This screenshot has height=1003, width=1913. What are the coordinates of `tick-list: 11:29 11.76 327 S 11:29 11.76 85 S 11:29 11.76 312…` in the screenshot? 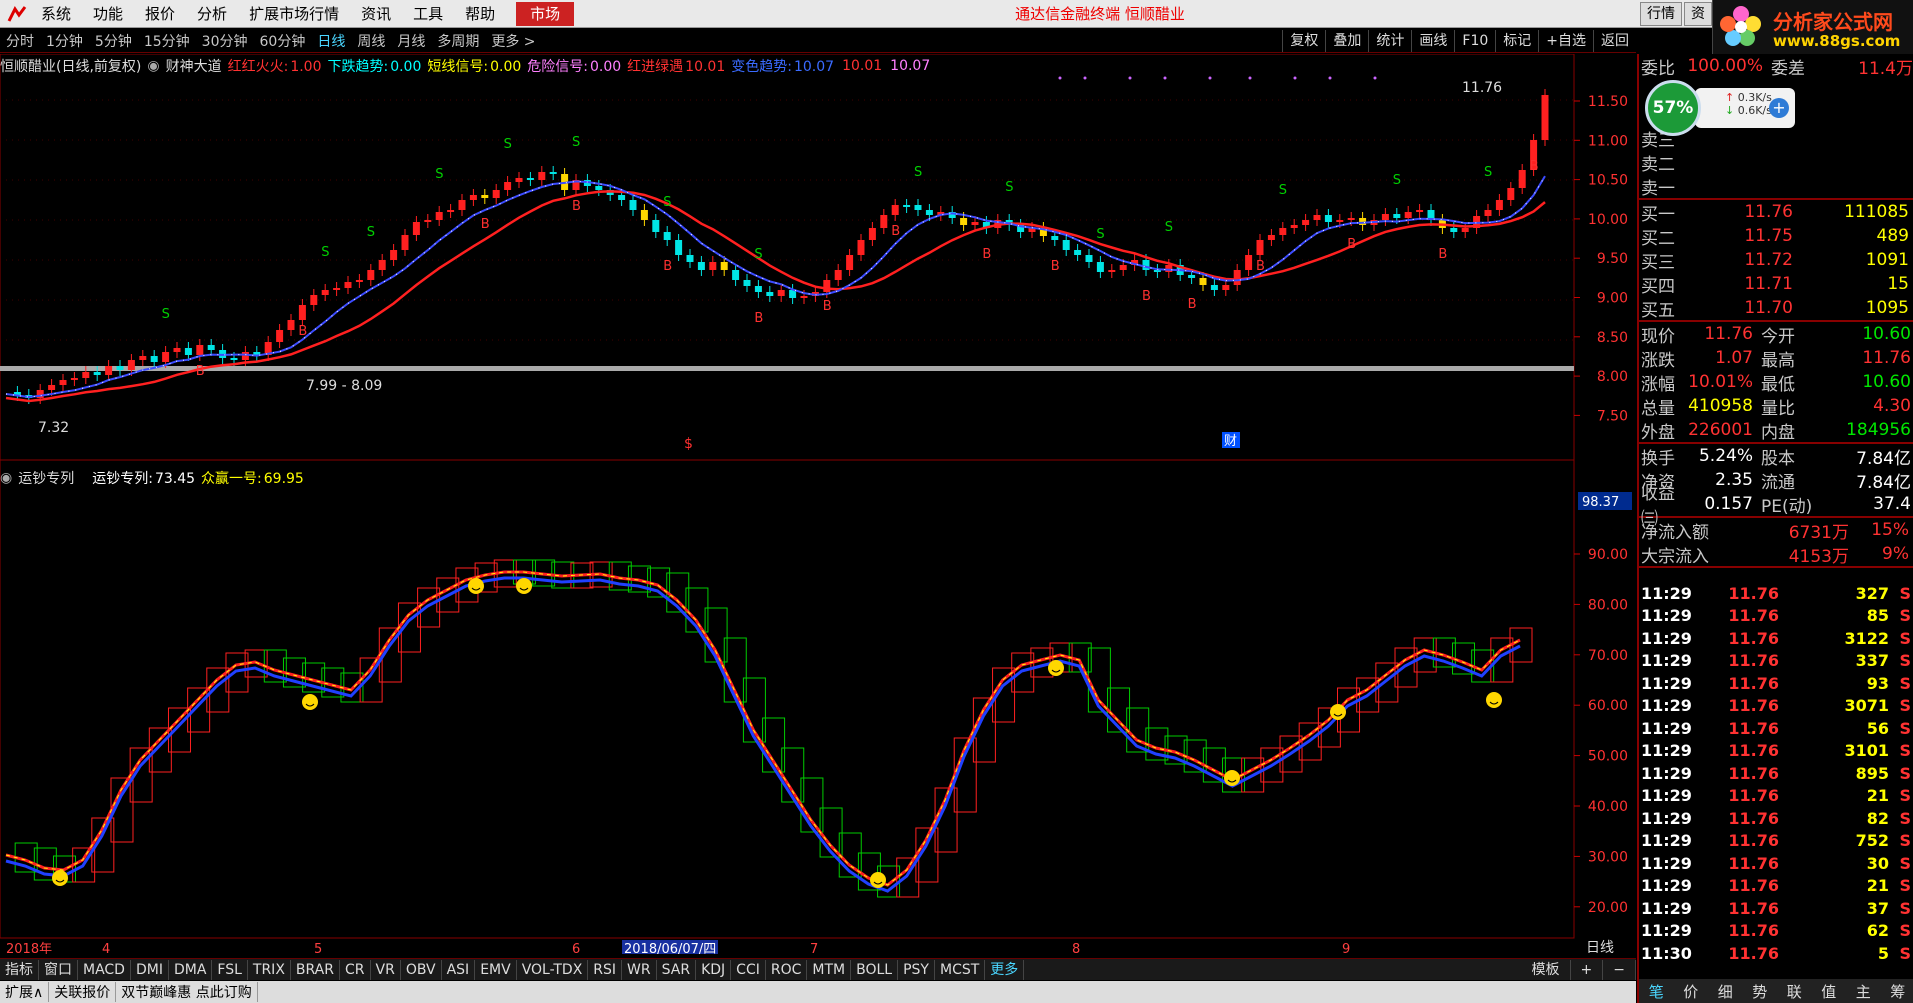 It's located at (1776, 773).